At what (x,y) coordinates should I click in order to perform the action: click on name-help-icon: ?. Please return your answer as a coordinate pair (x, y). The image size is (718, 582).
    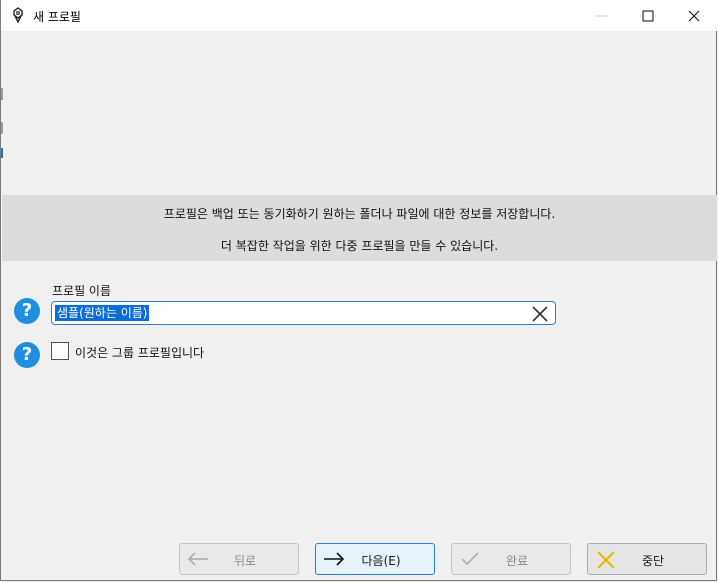
    Looking at the image, I should click on (27, 311).